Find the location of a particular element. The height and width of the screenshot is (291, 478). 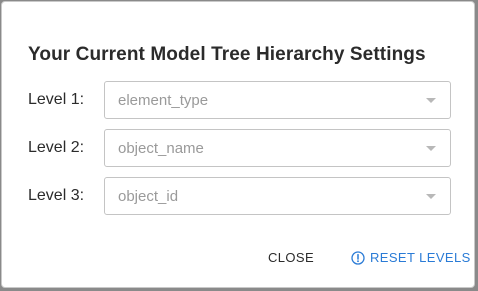

level-3-value: object_id is located at coordinates (148, 196).